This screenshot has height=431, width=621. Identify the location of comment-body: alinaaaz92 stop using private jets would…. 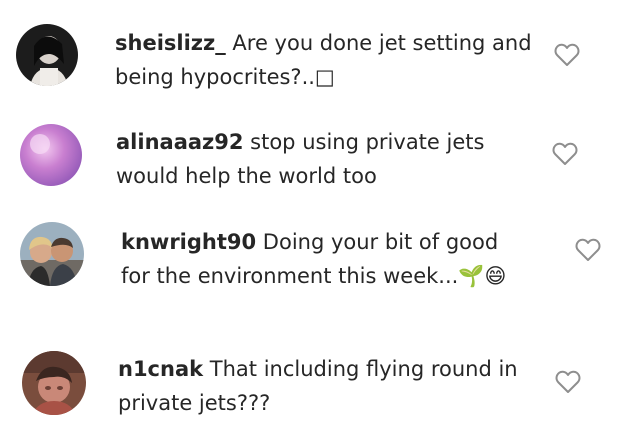
(326, 159).